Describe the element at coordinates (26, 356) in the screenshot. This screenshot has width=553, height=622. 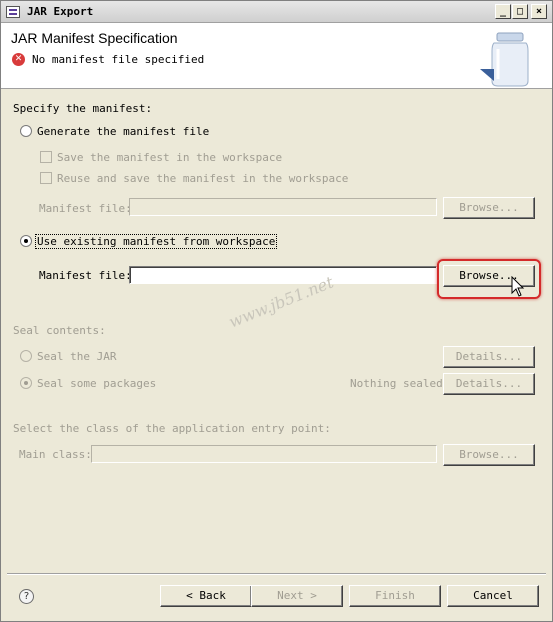
I see `seal-jar-radio` at that location.